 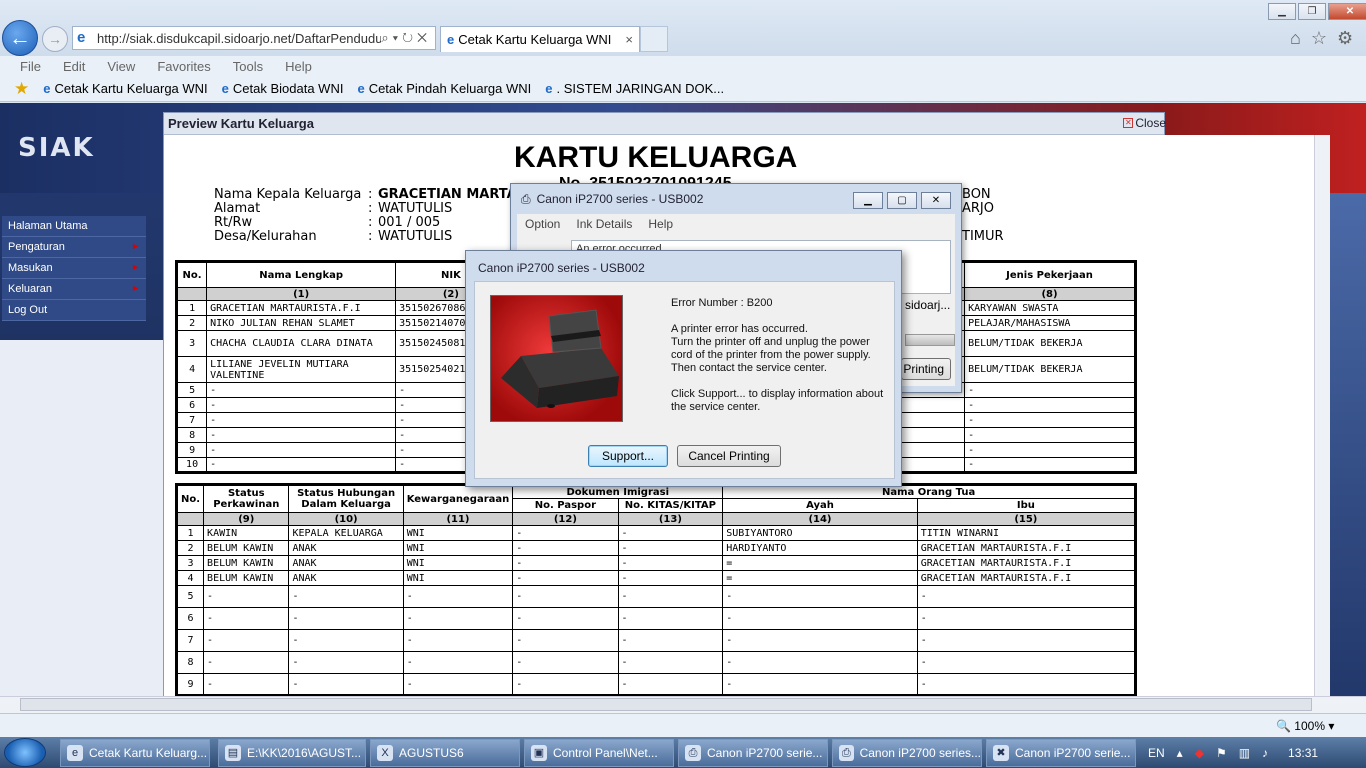 What do you see at coordinates (55, 39) in the screenshot?
I see `forward-button: →` at bounding box center [55, 39].